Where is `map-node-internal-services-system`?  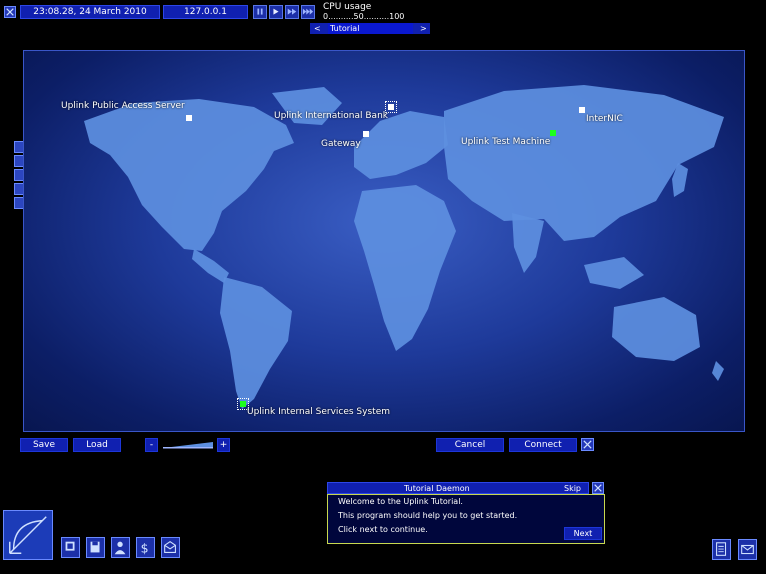 map-node-internal-services-system is located at coordinates (243, 404).